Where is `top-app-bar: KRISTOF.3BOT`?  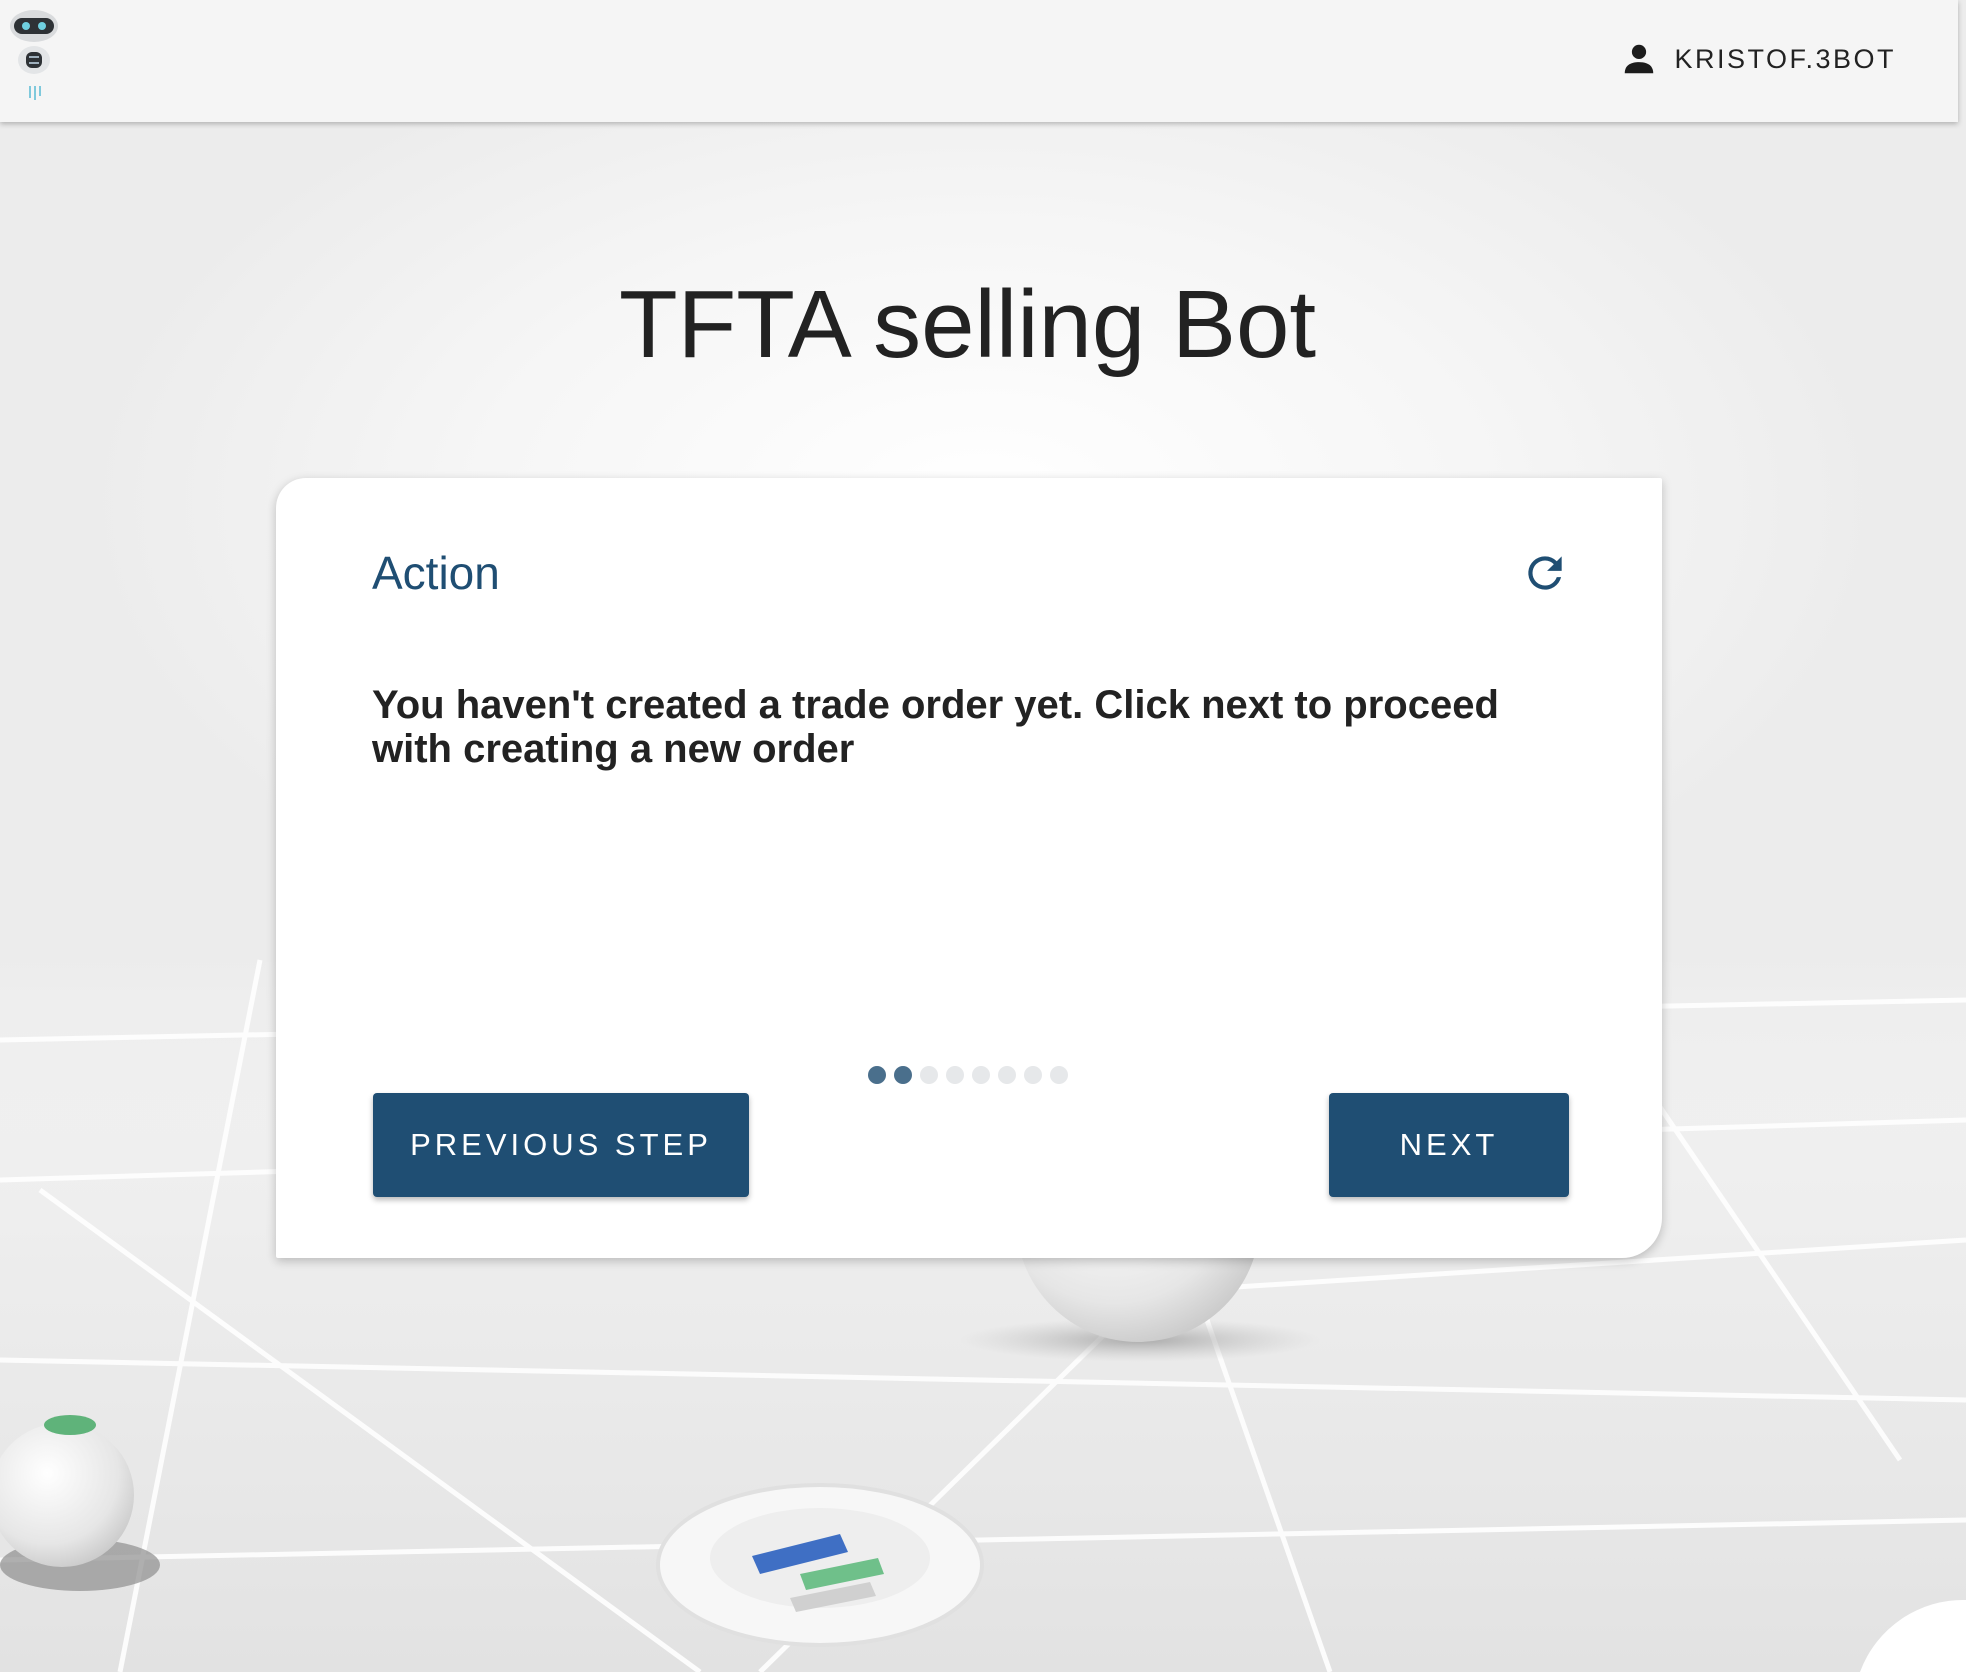
top-app-bar: KRISTOF.3BOT is located at coordinates (979, 61).